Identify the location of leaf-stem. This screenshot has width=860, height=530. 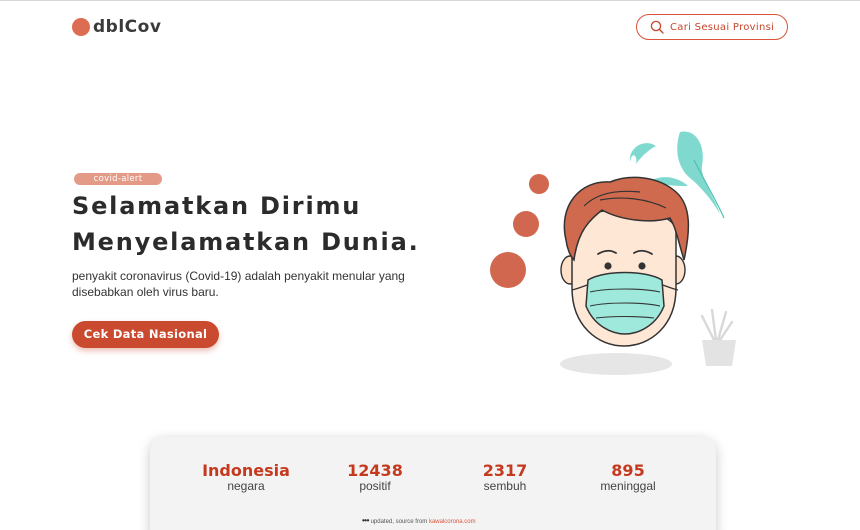
(709, 189).